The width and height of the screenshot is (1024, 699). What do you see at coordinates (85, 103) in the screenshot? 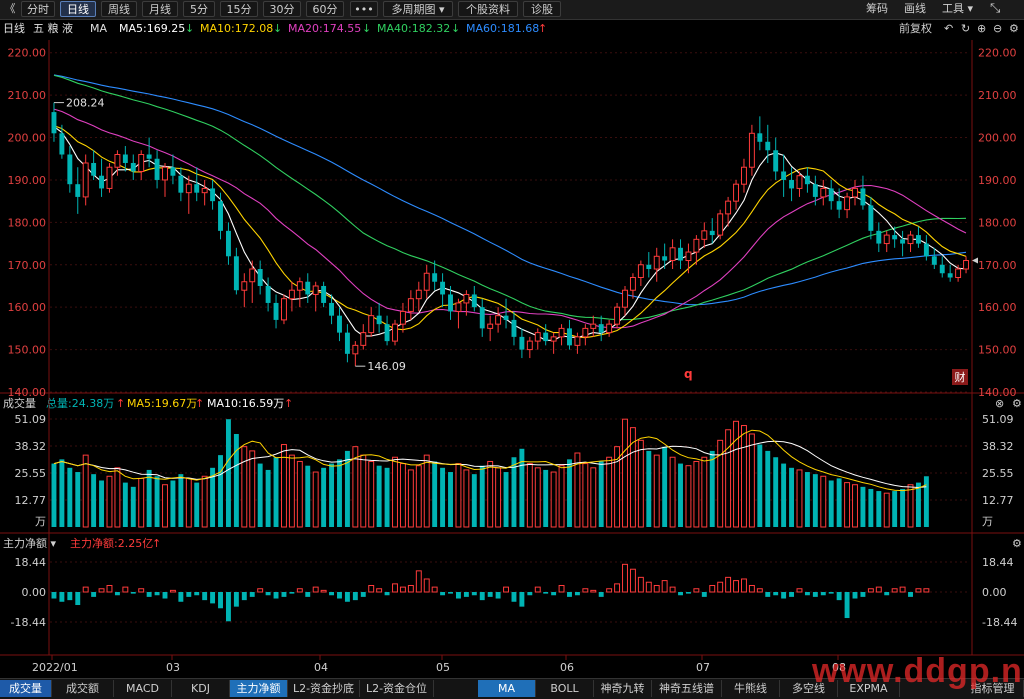
I see `high-price-label: 208.24` at bounding box center [85, 103].